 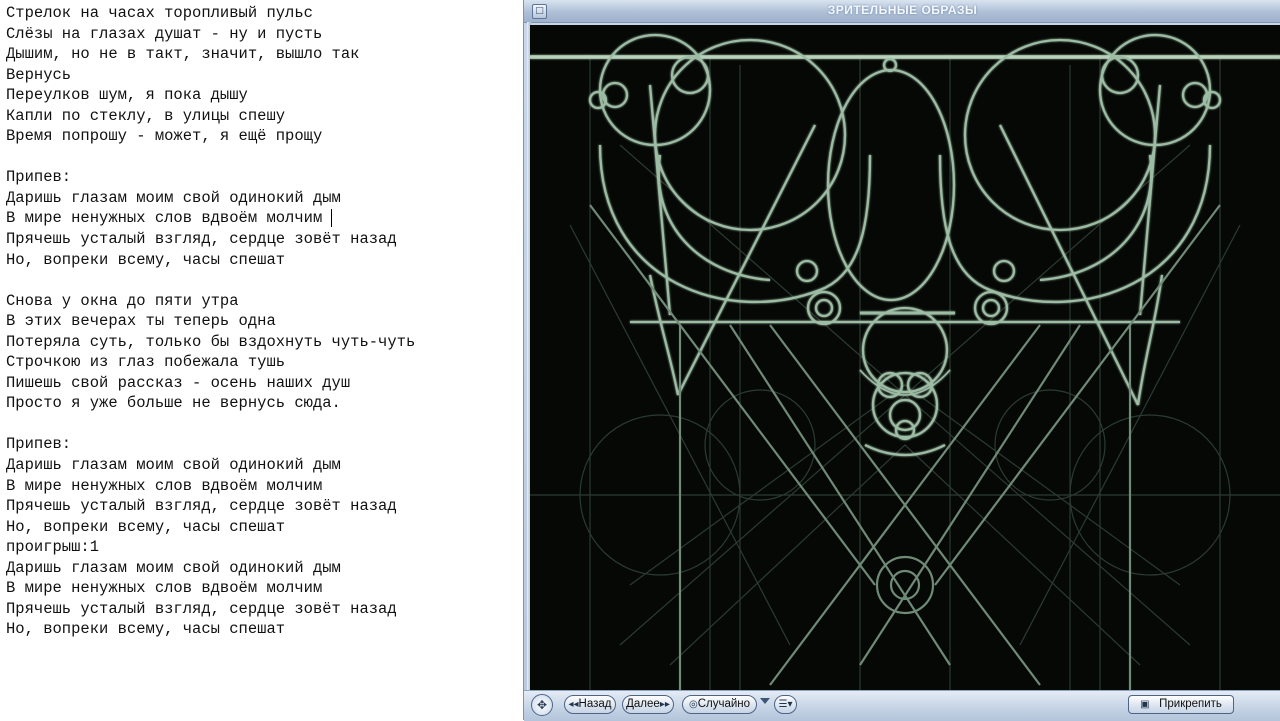 What do you see at coordinates (164, 33) in the screenshot?
I see `lyric-line: Слёзы на глазах душат - ну и пусть` at bounding box center [164, 33].